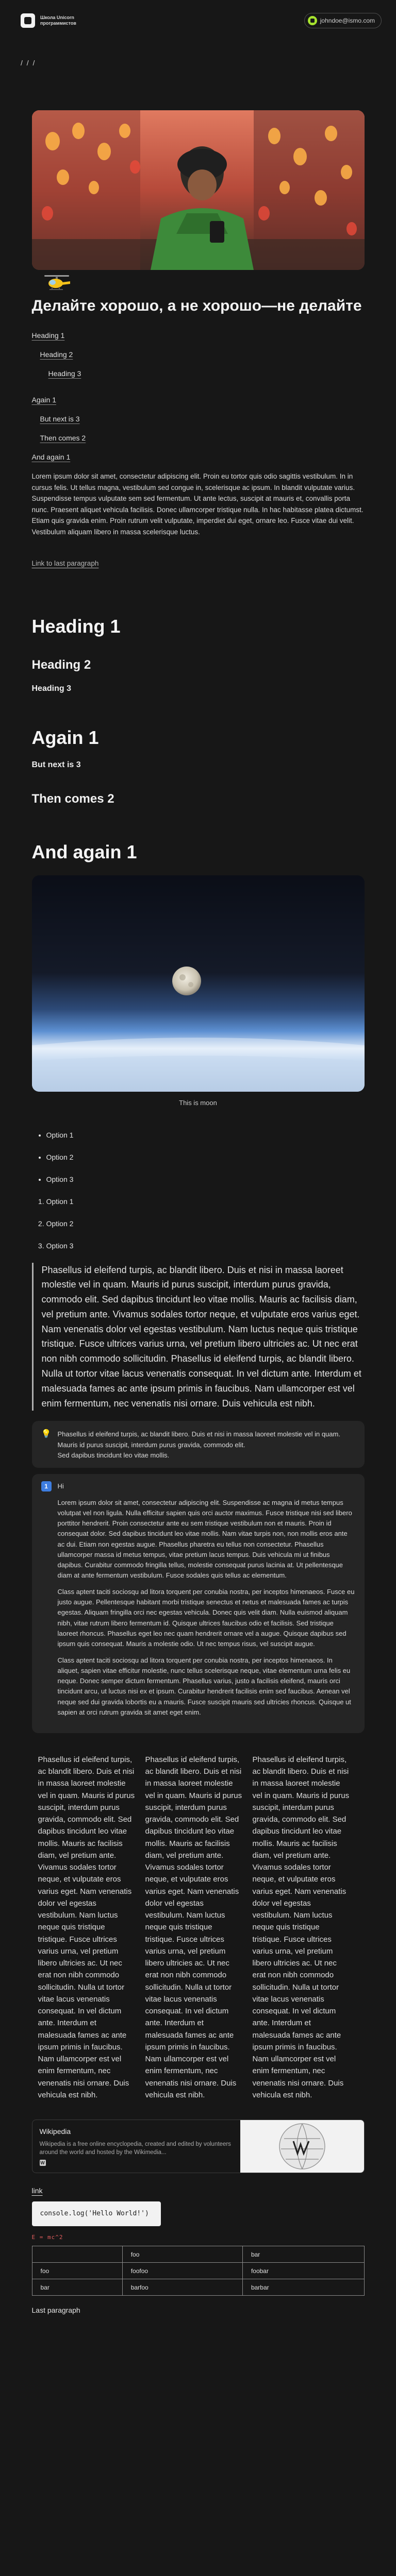  I want to click on toc-item-and-again-1: And again 1, so click(198, 457).